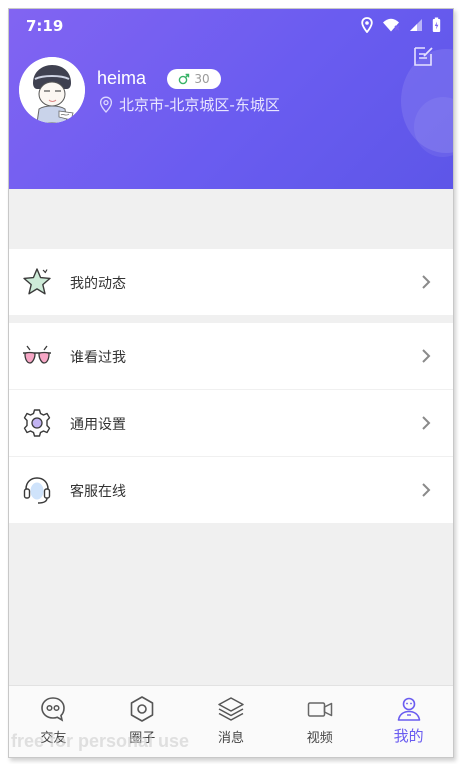 This screenshot has width=465, height=764. What do you see at coordinates (423, 56) in the screenshot?
I see `edit-profile-icon` at bounding box center [423, 56].